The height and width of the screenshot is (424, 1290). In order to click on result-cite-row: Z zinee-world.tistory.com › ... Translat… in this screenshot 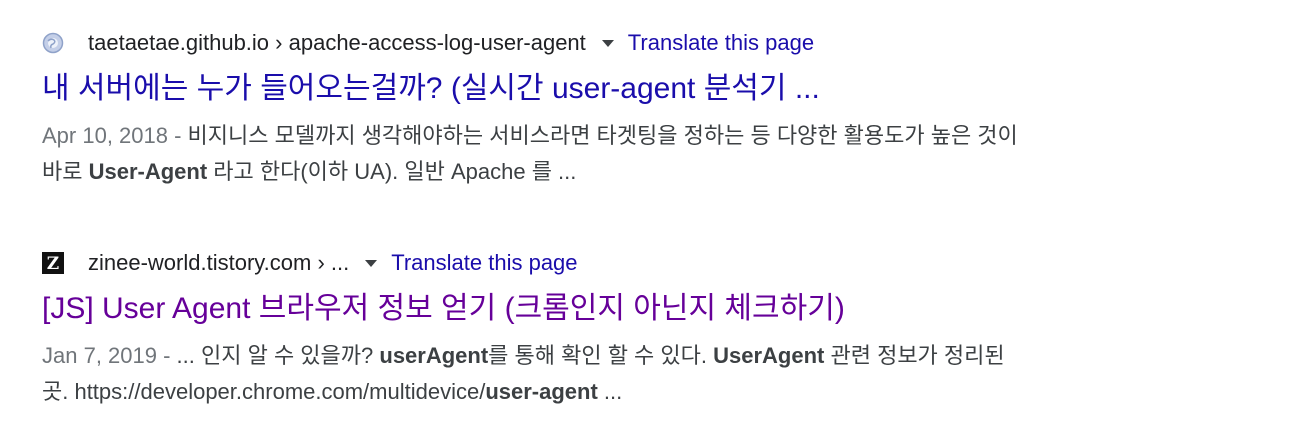, I will do `click(622, 263)`.